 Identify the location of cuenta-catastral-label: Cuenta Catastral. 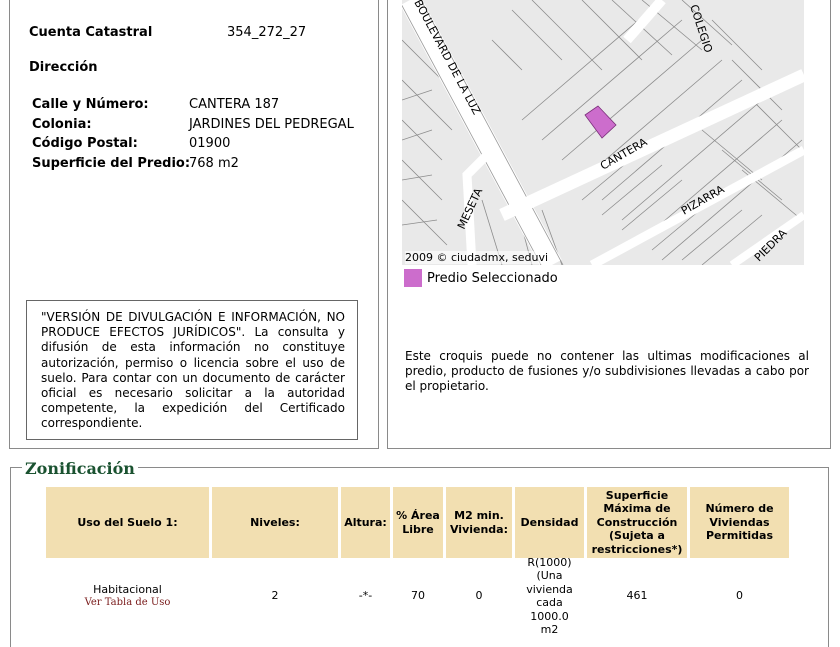
(91, 32).